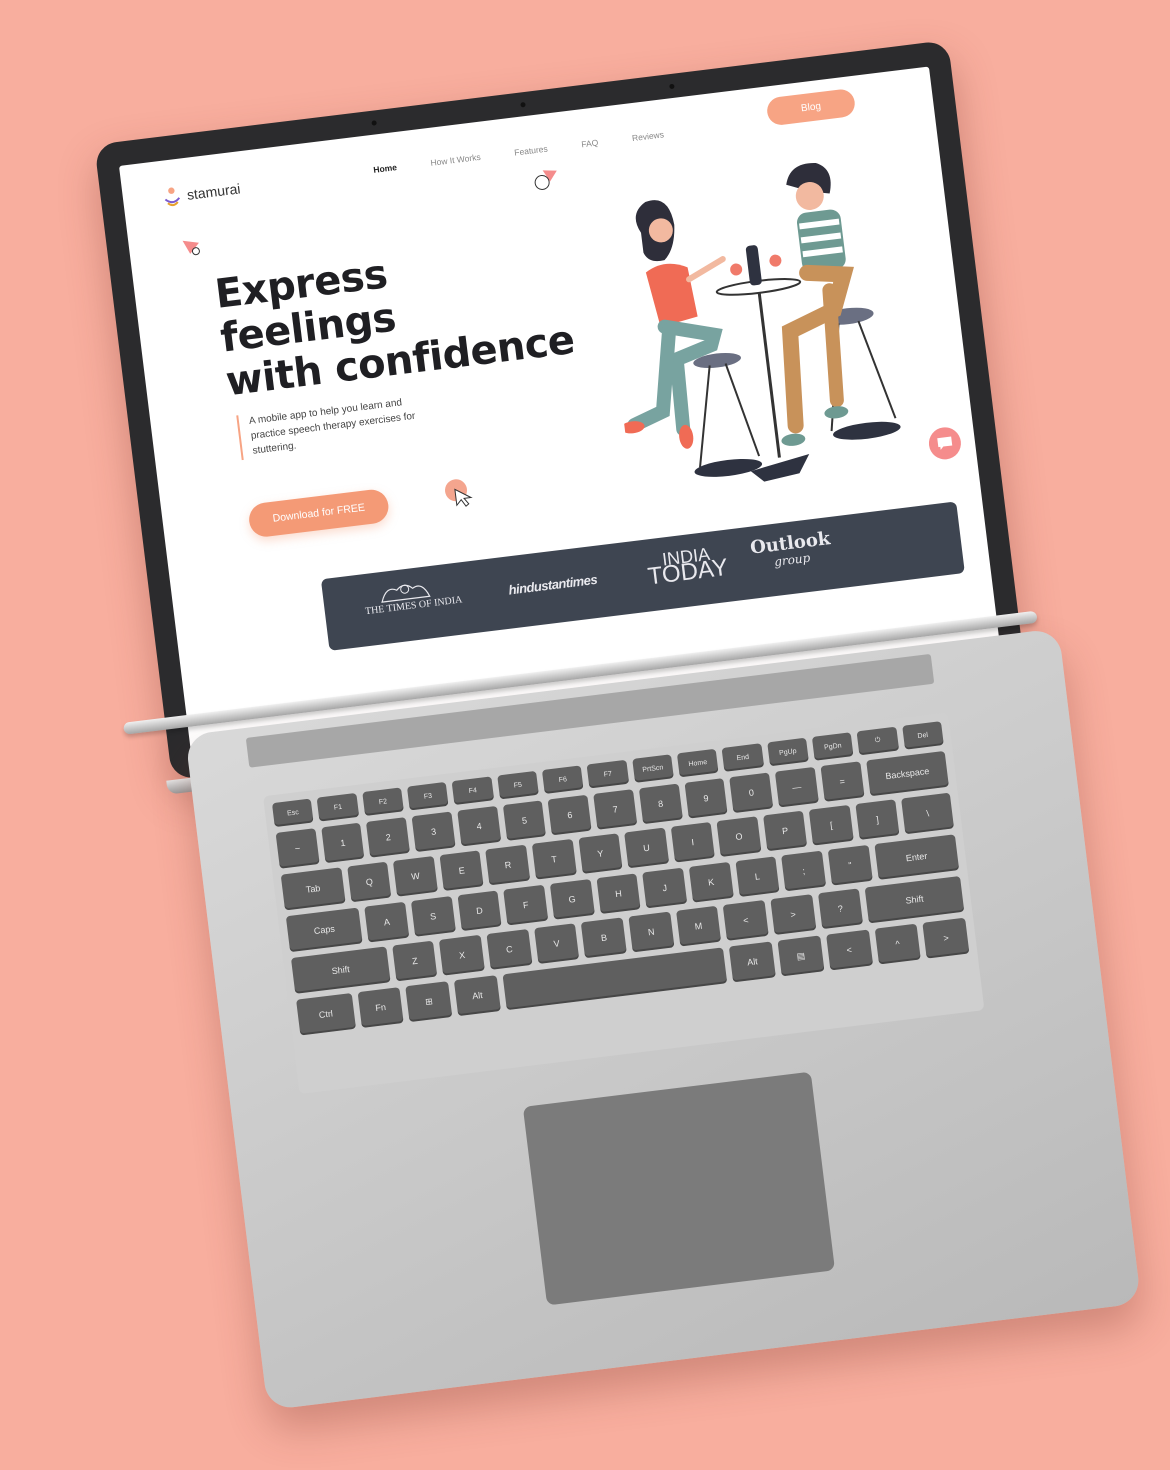  I want to click on keyboard-key: 0, so click(751, 793).